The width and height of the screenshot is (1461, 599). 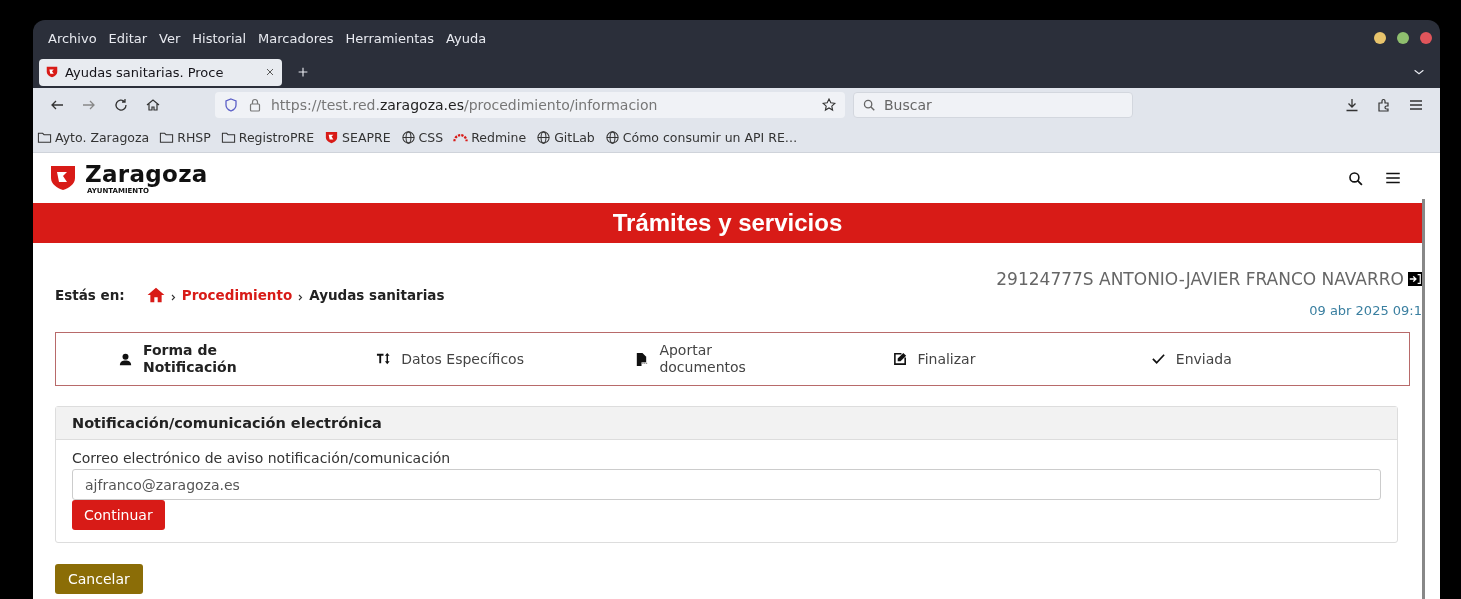 I want to click on email-field: ajfranco@zaragoza.es, so click(x=726, y=484).